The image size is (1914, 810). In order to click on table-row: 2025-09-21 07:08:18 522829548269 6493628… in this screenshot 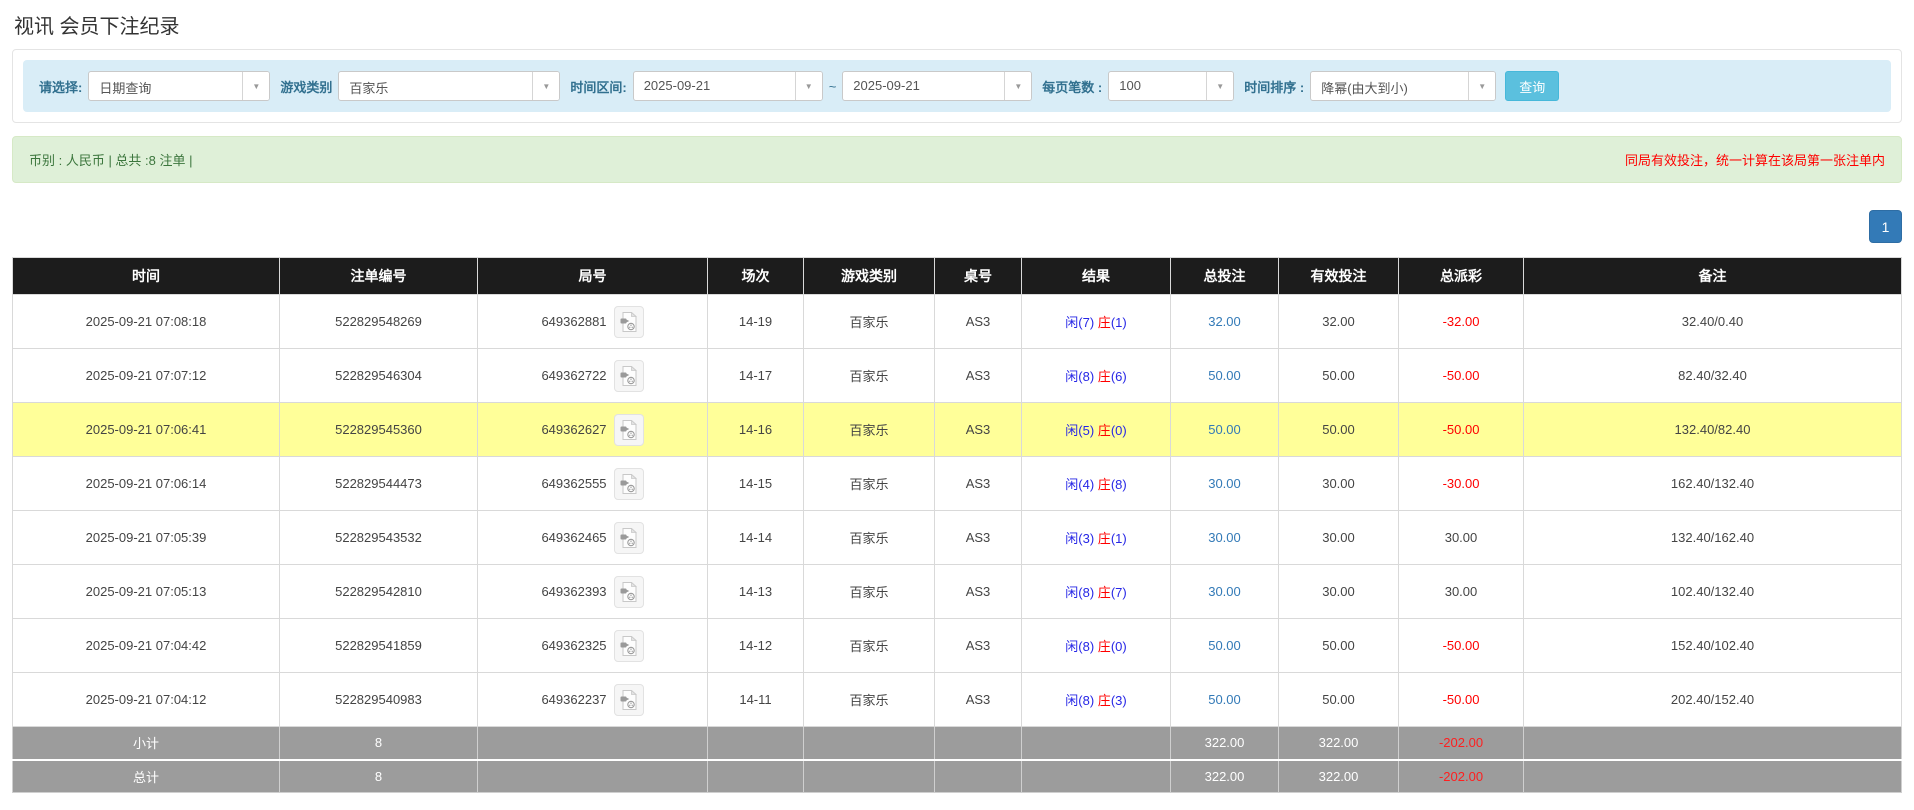, I will do `click(957, 321)`.